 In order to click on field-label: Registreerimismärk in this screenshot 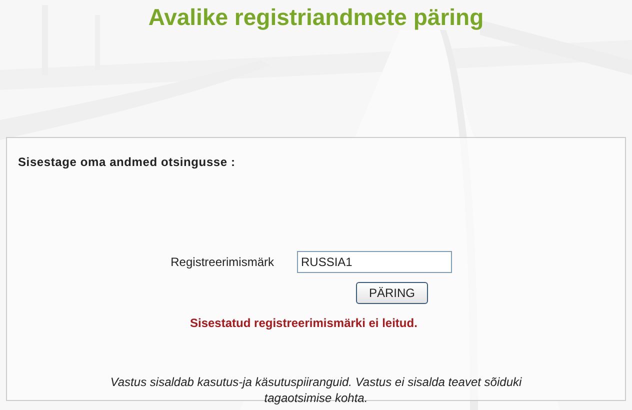, I will do `click(222, 262)`.